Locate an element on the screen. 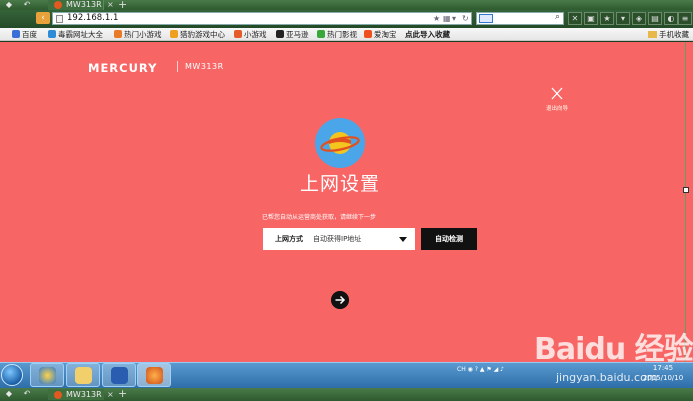  taskbar-ie is located at coordinates (47, 375).